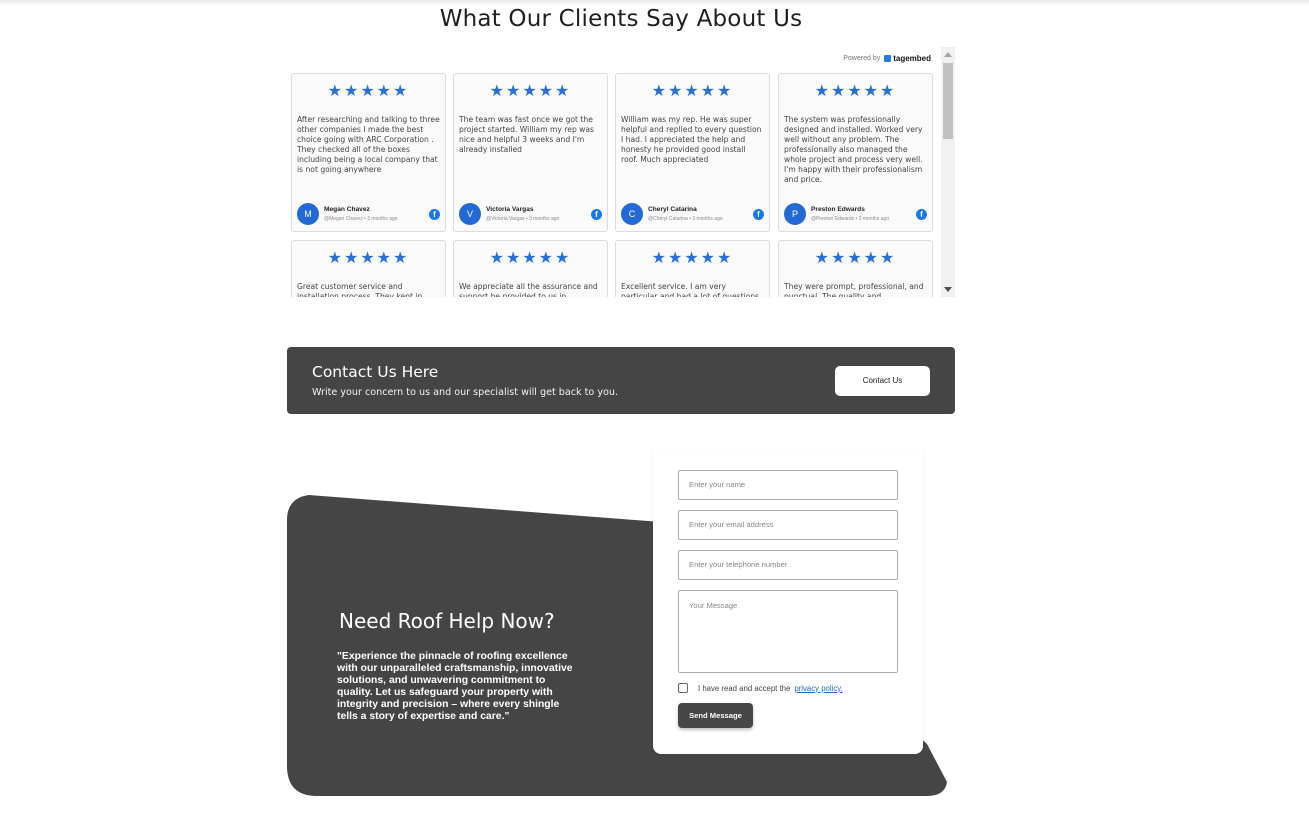 The height and width of the screenshot is (816, 1309). I want to click on author-meta: @Cheryl Catarina • 3 months ago, so click(685, 219).